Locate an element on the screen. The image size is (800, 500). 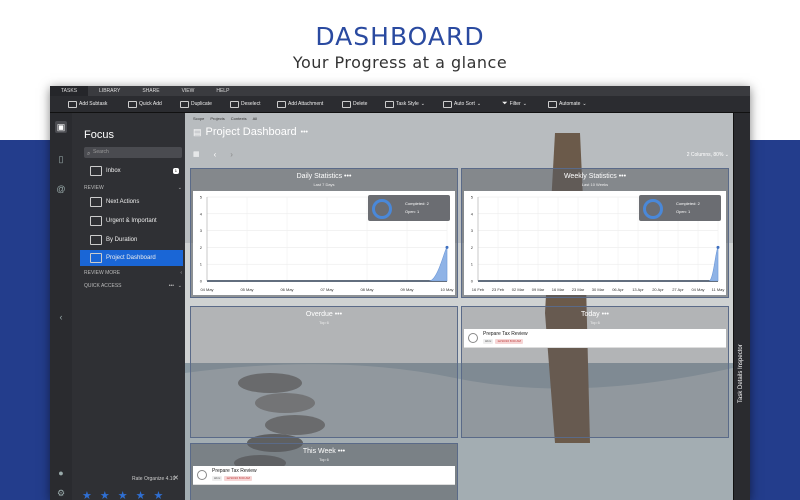
tab-help: HELP is located at coordinates (222, 91).